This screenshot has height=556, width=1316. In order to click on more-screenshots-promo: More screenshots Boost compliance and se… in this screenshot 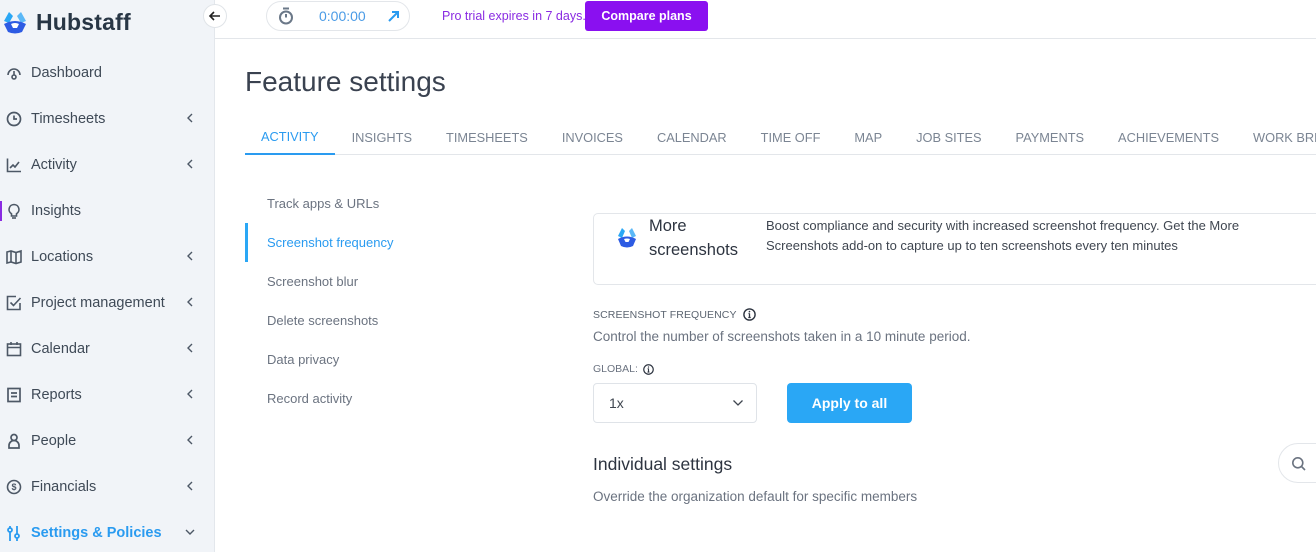, I will do `click(954, 249)`.